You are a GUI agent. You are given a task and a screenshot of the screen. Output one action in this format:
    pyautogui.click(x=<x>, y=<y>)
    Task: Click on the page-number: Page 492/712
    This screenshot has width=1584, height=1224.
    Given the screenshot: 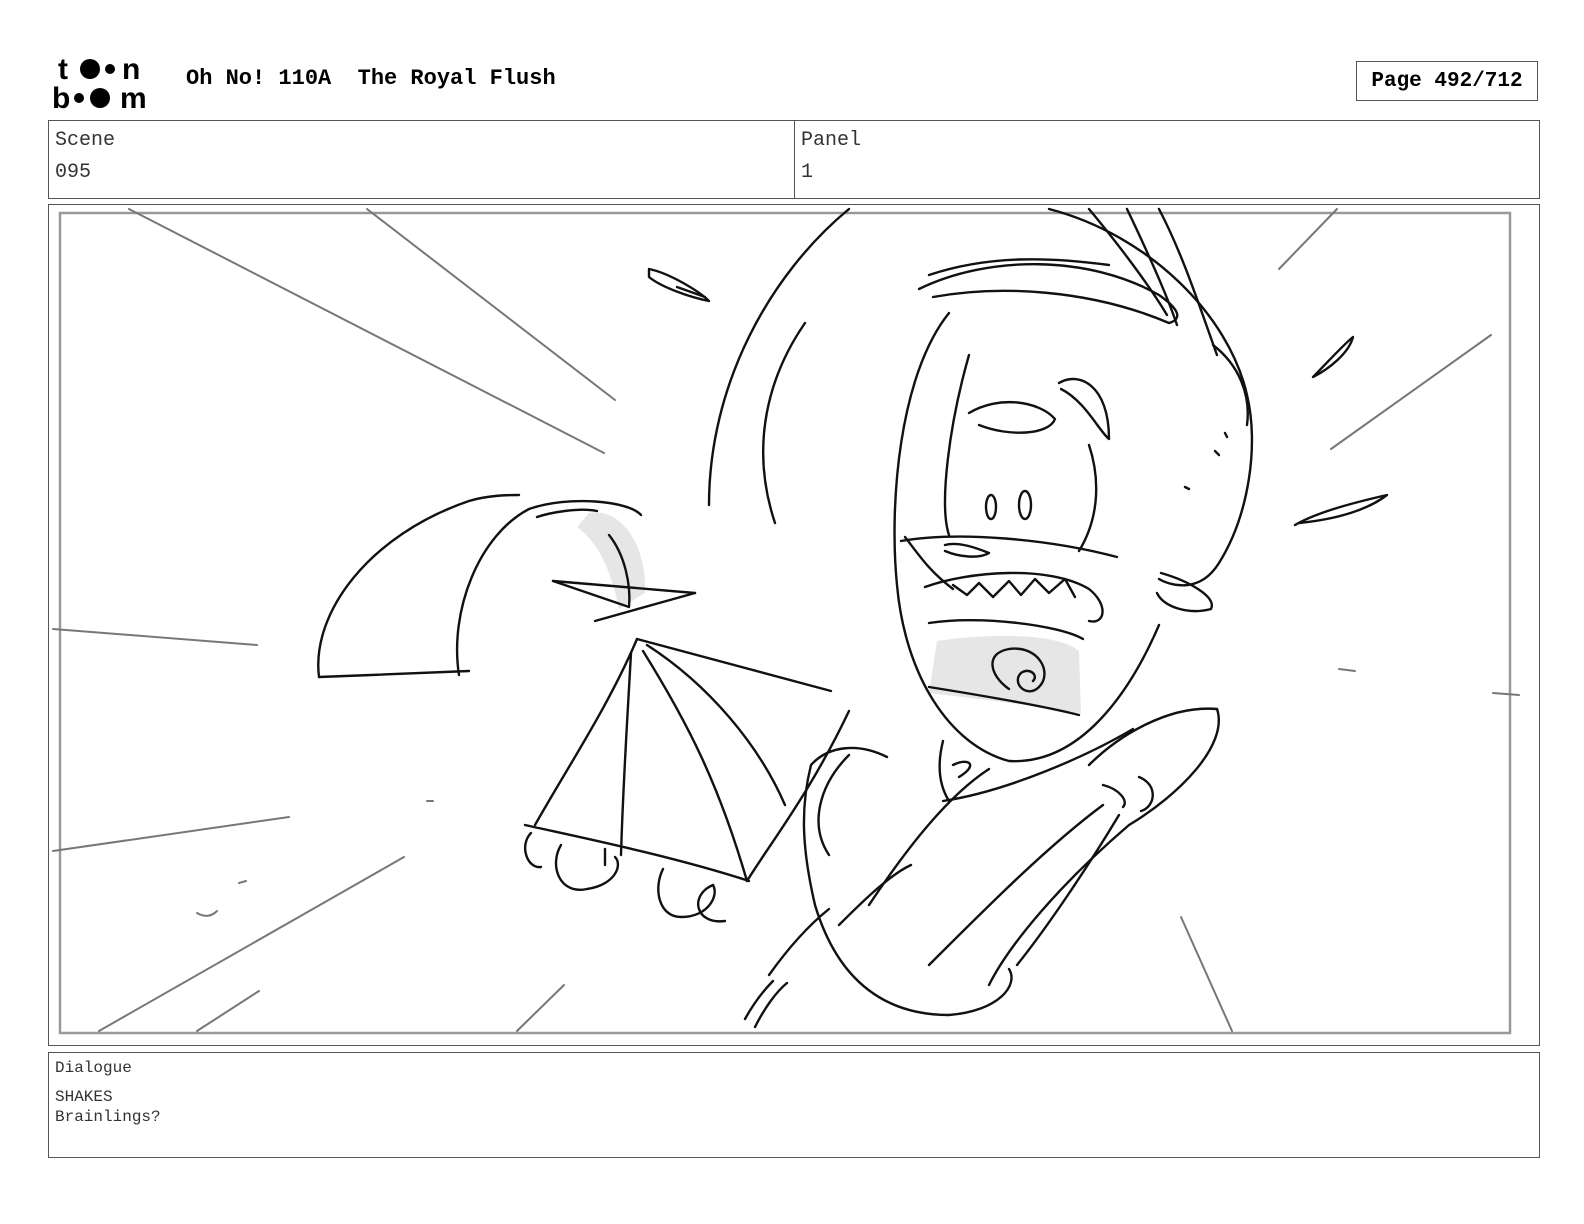 What is the action you would take?
    pyautogui.click(x=1447, y=81)
    